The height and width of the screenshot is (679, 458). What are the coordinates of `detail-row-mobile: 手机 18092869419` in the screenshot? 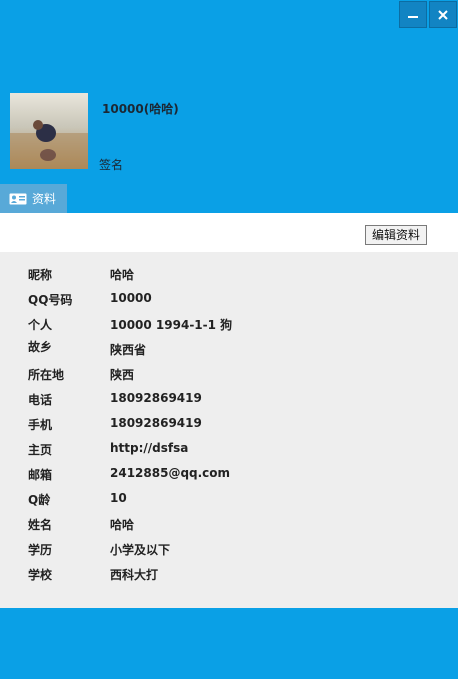 It's located at (229, 426).